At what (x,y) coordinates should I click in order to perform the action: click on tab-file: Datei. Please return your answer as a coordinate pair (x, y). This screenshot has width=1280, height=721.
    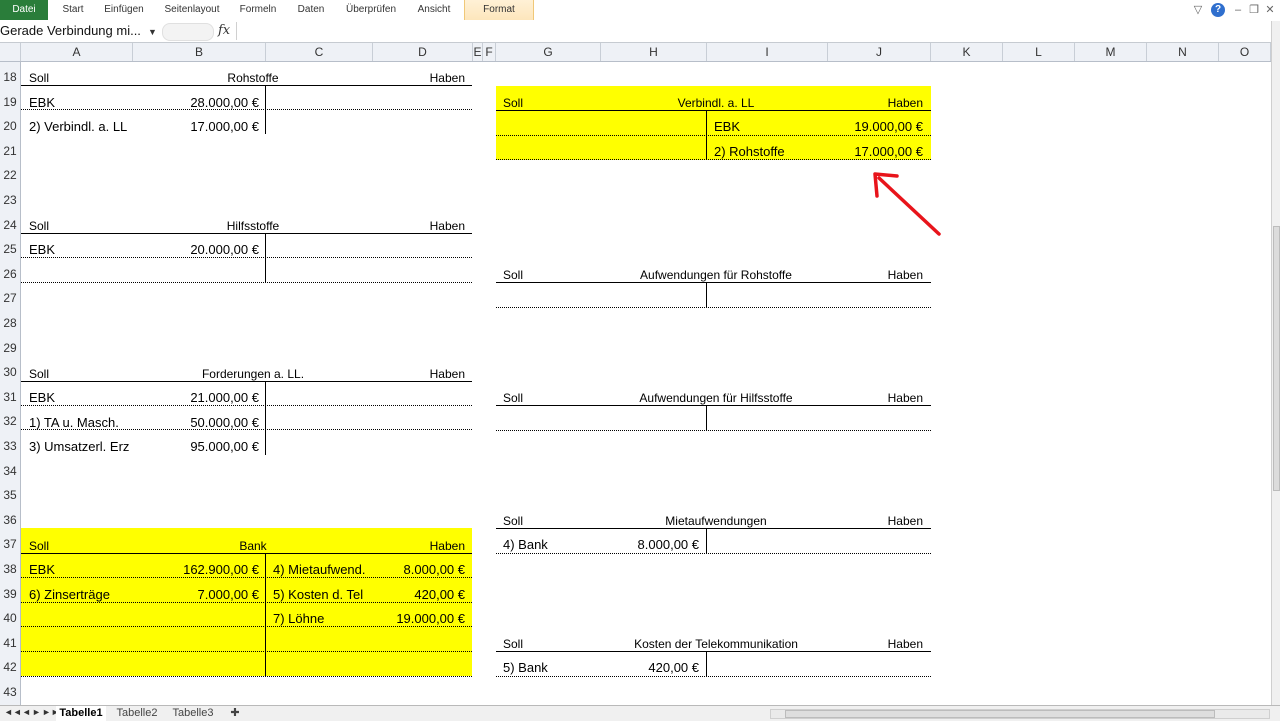
    Looking at the image, I should click on (24, 10).